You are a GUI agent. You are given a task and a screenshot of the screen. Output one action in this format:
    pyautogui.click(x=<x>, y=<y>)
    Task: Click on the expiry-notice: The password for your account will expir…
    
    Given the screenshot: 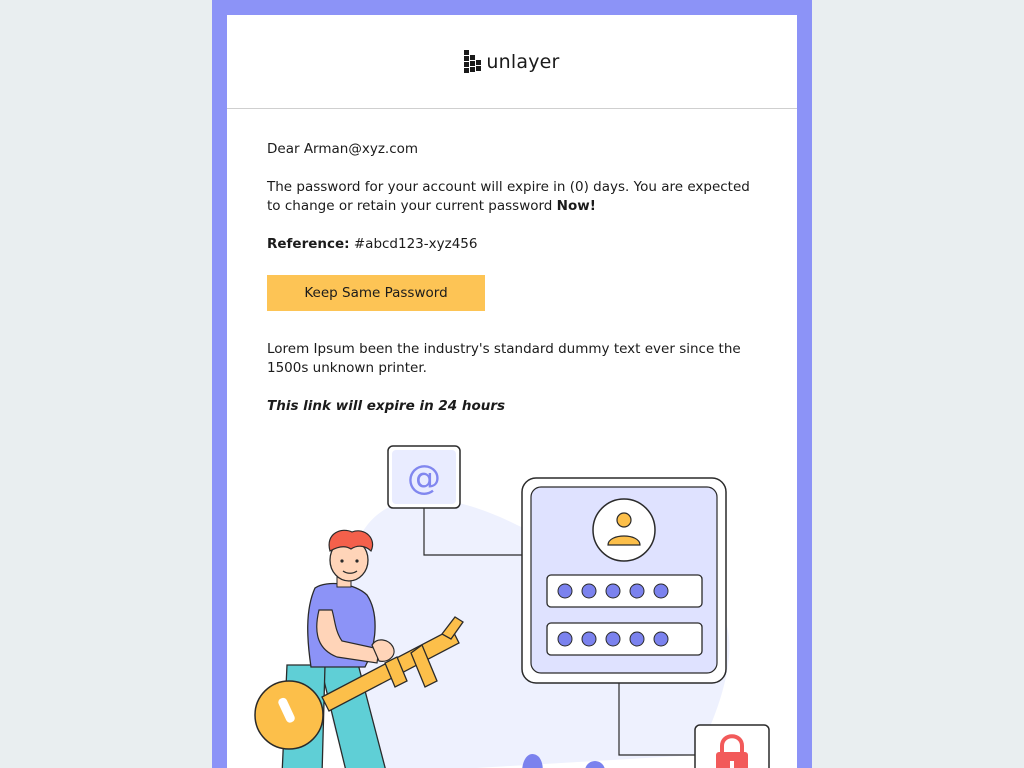 What is the action you would take?
    pyautogui.click(x=512, y=197)
    